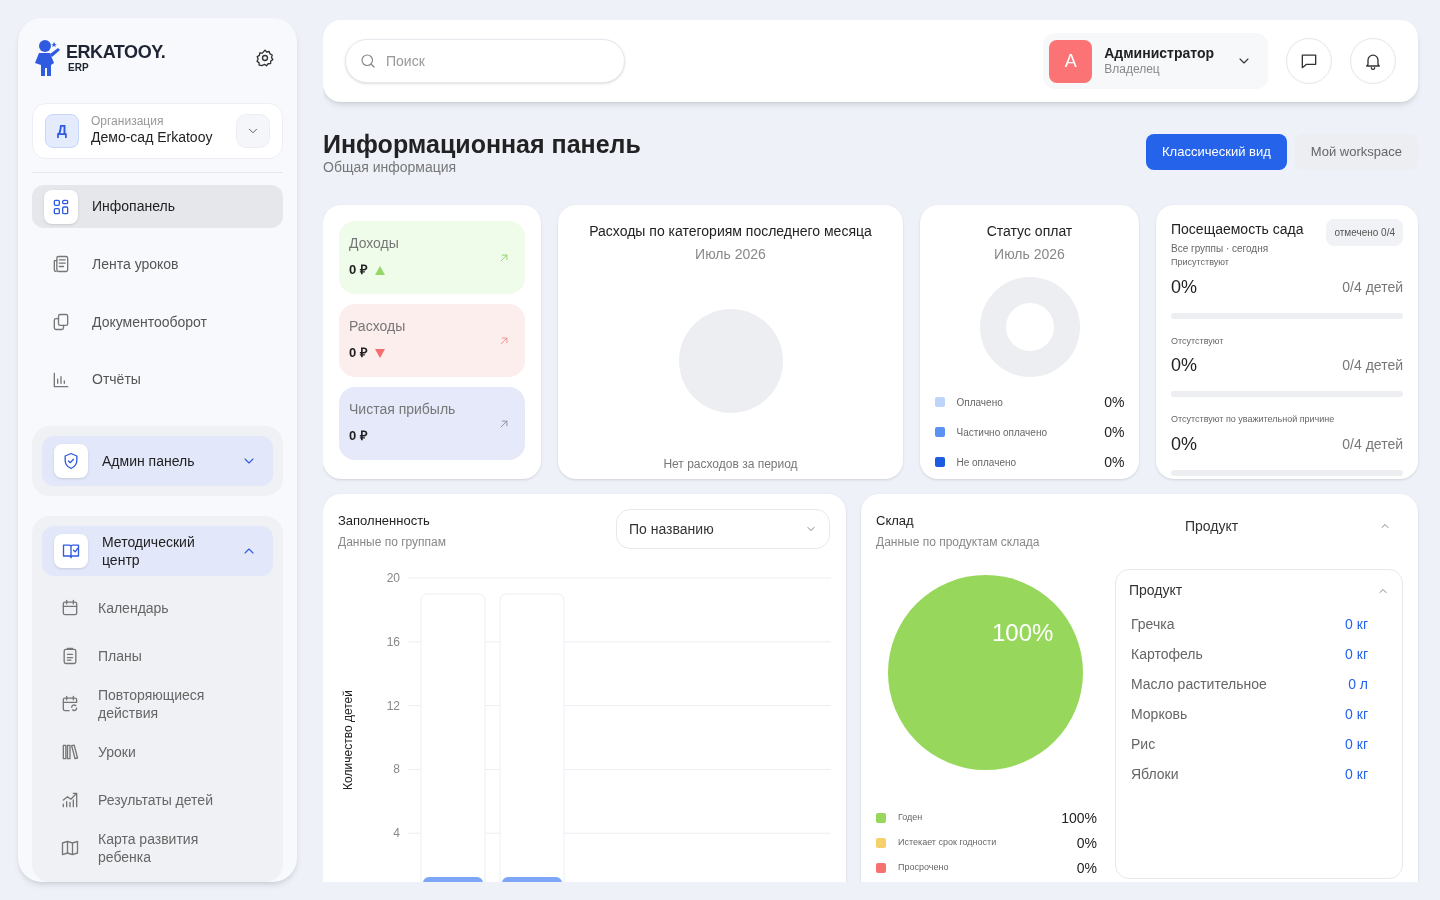  What do you see at coordinates (1153, 624) in the screenshot?
I see `product-name: Гречка` at bounding box center [1153, 624].